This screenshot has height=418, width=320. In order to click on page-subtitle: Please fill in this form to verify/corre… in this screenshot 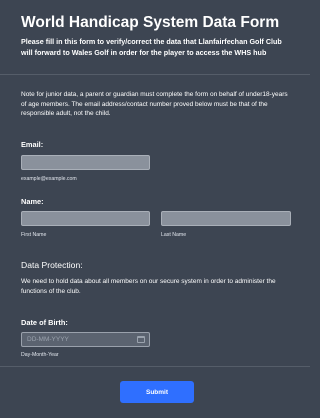, I will do `click(151, 47)`.